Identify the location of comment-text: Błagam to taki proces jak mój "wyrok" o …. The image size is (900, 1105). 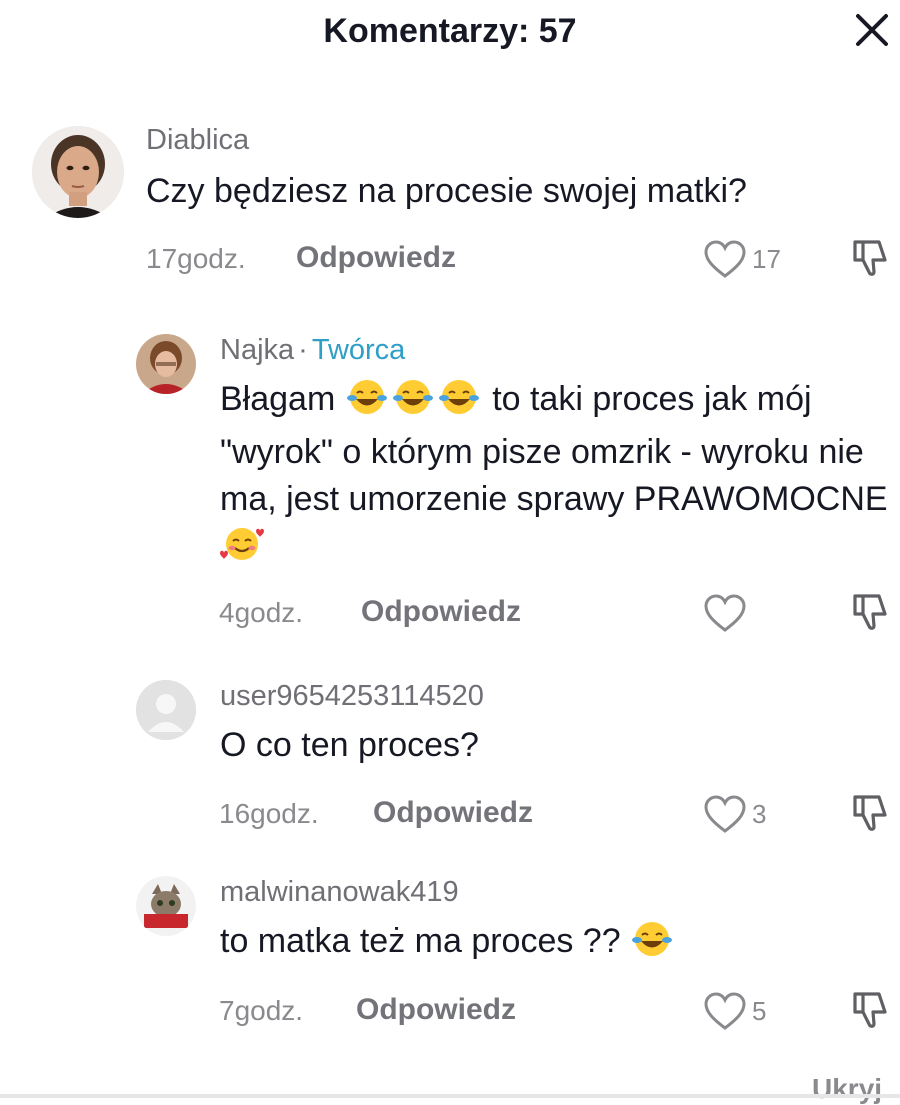
(556, 476).